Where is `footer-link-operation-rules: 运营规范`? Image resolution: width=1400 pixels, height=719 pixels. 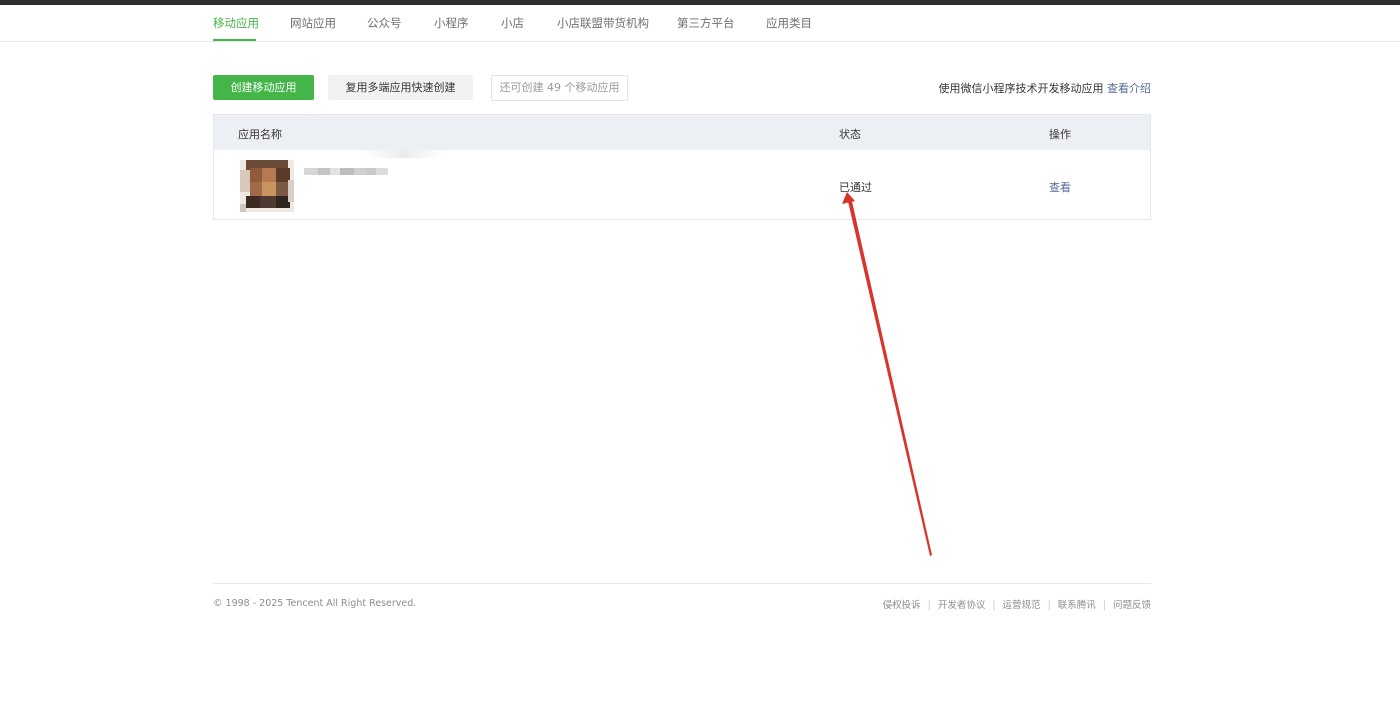
footer-link-operation-rules: 运营规范 is located at coordinates (1022, 605).